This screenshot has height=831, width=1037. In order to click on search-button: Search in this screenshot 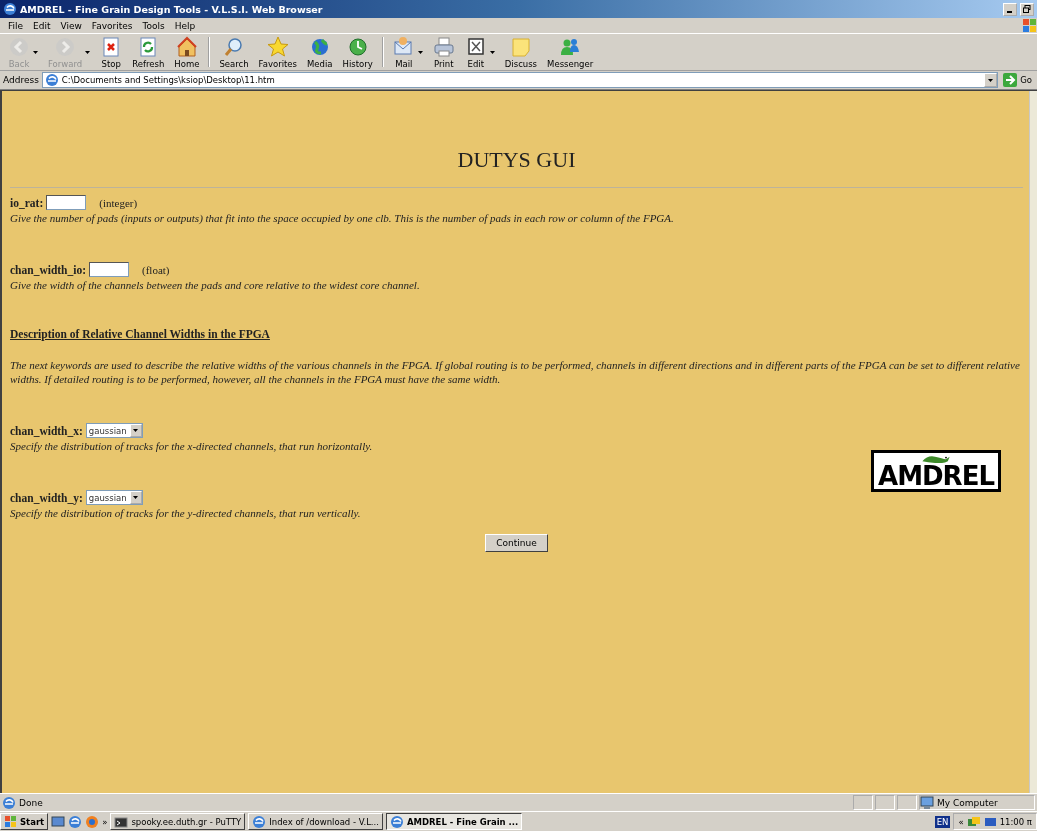, I will do `click(234, 52)`.